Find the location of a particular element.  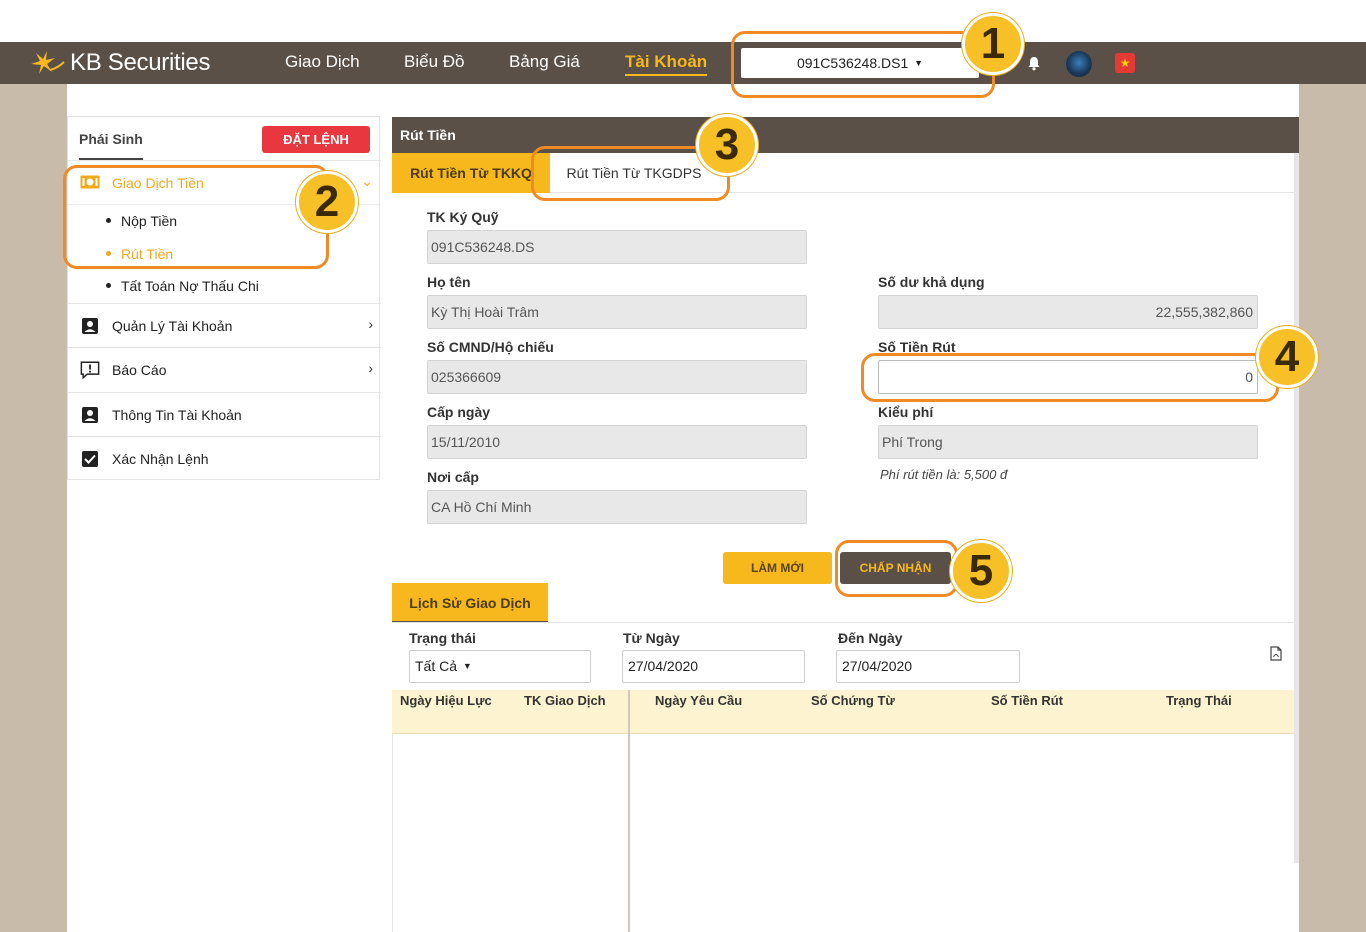

sidebar-item-quan-ly-tai-khoan: Quản Lý Tài Khoản › is located at coordinates (224, 326).